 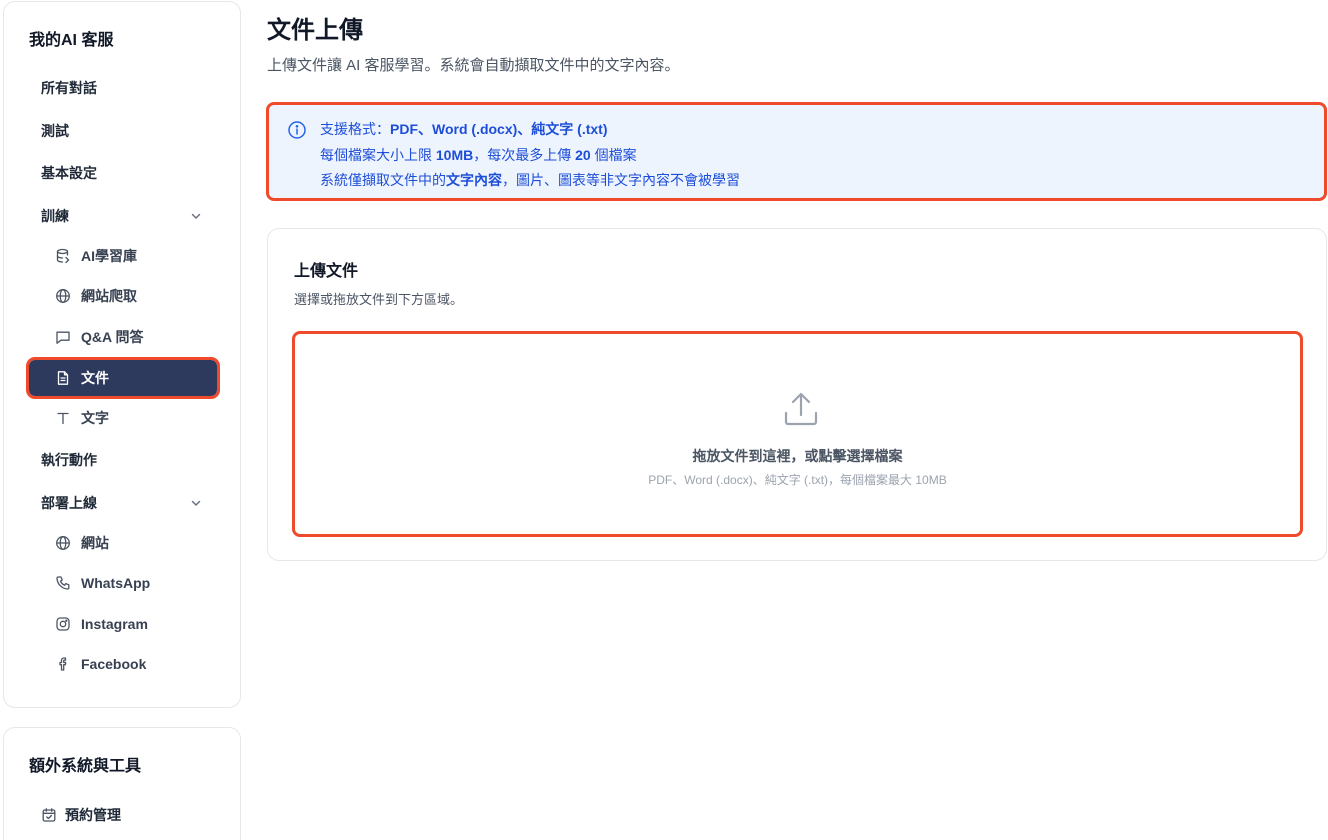 What do you see at coordinates (69, 173) in the screenshot?
I see `sidebar-item-label: 基本設定` at bounding box center [69, 173].